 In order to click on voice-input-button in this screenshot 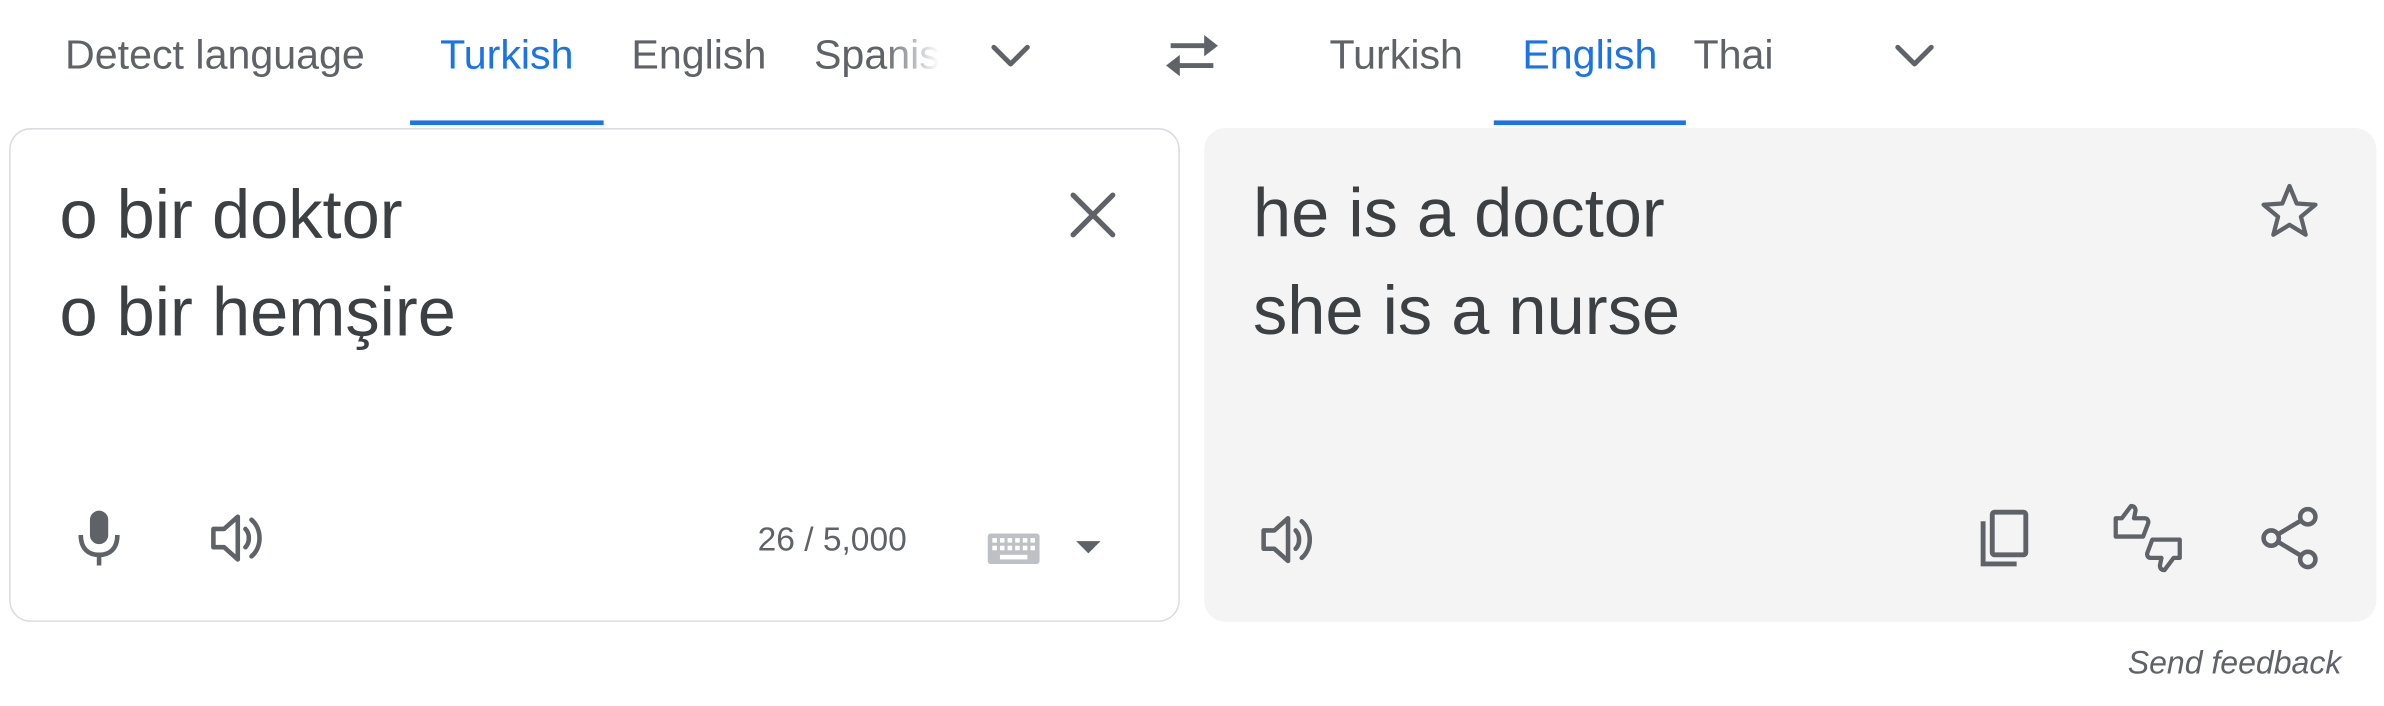, I will do `click(99, 538)`.